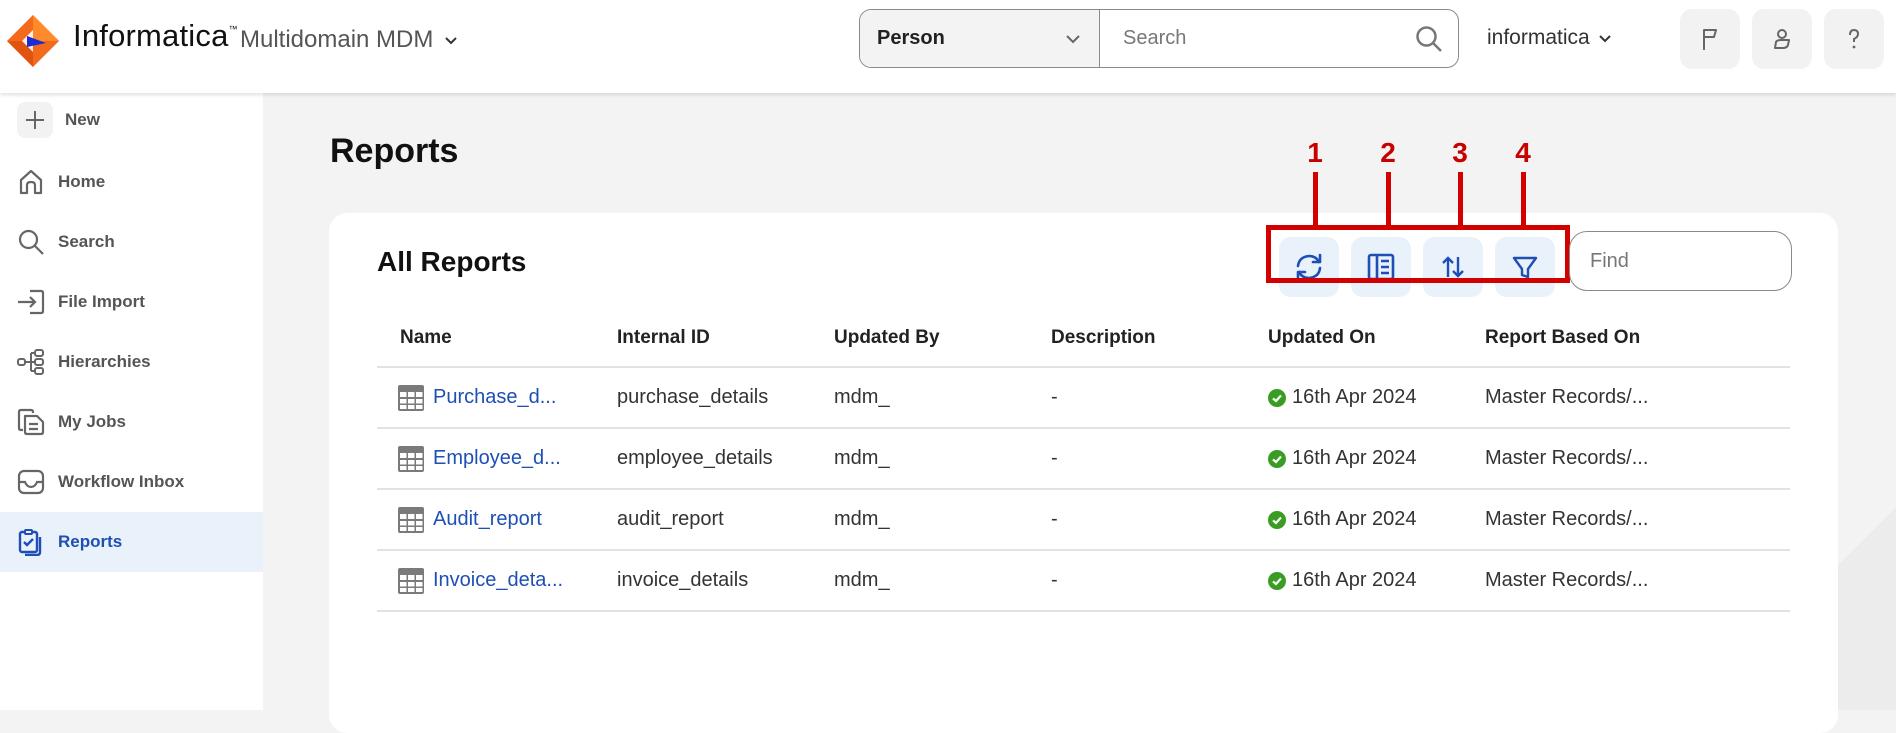 The image size is (1896, 733). What do you see at coordinates (1867, 570) in the screenshot?
I see `background-decoration` at bounding box center [1867, 570].